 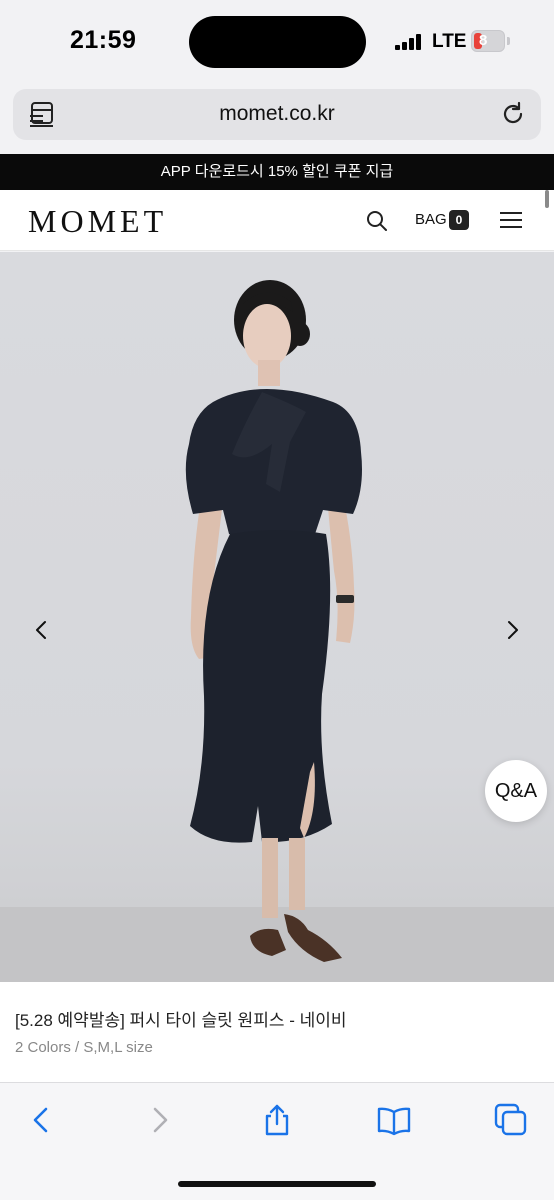 I want to click on battery-level: 8, so click(x=483, y=40).